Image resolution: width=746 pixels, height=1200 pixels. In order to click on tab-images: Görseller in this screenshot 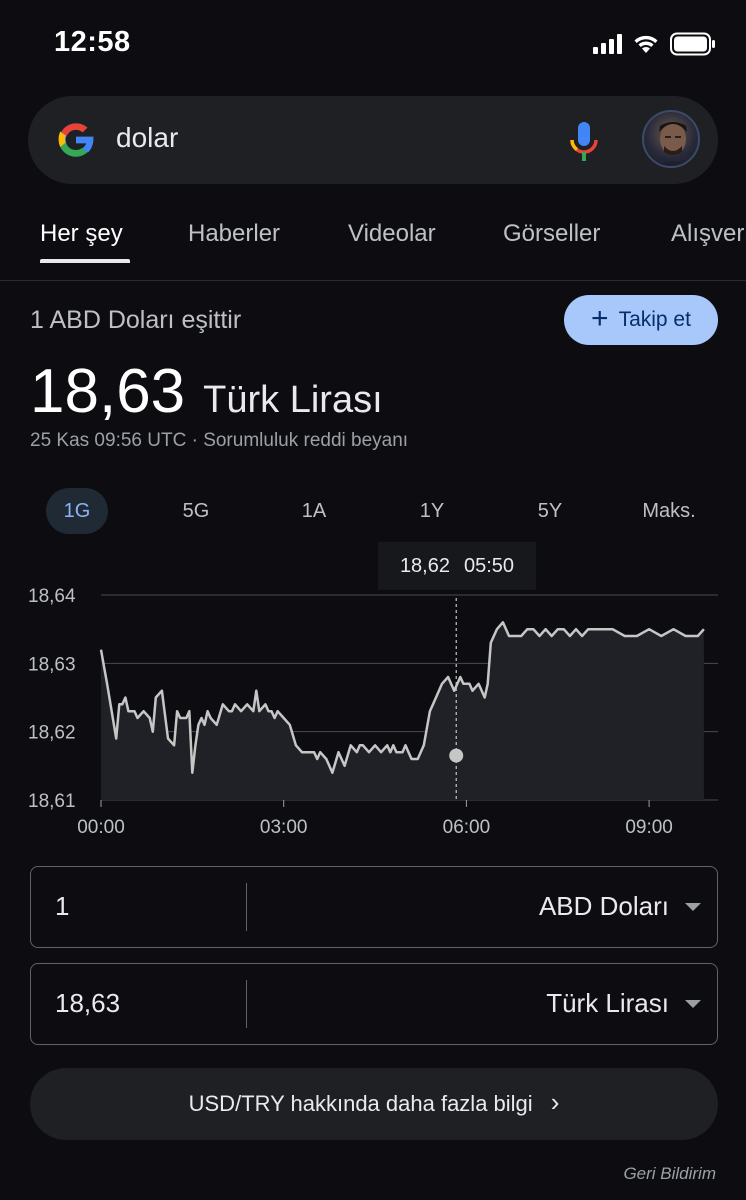, I will do `click(551, 234)`.